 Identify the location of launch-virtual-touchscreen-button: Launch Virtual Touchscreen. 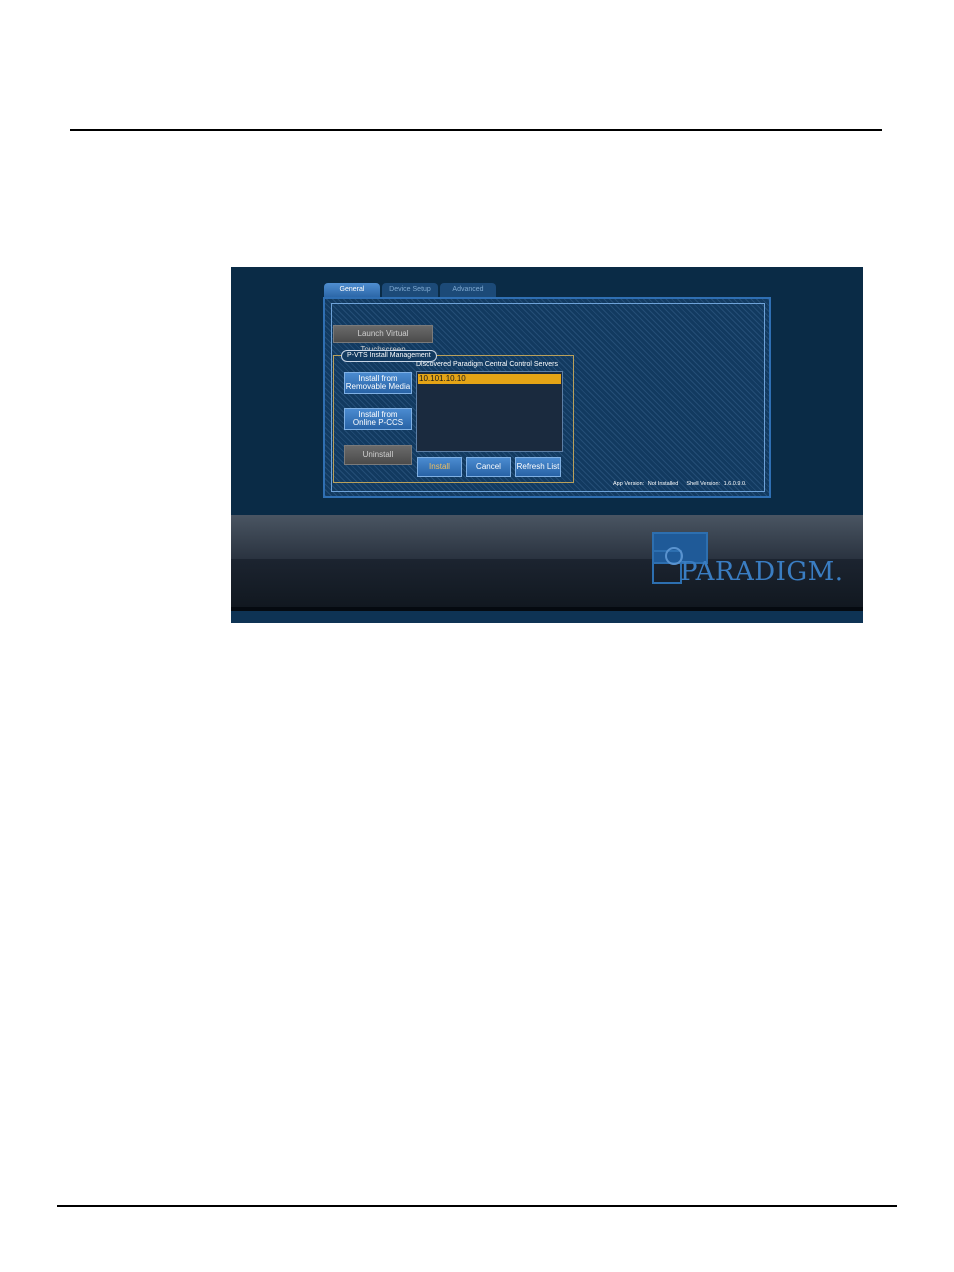
(383, 339).